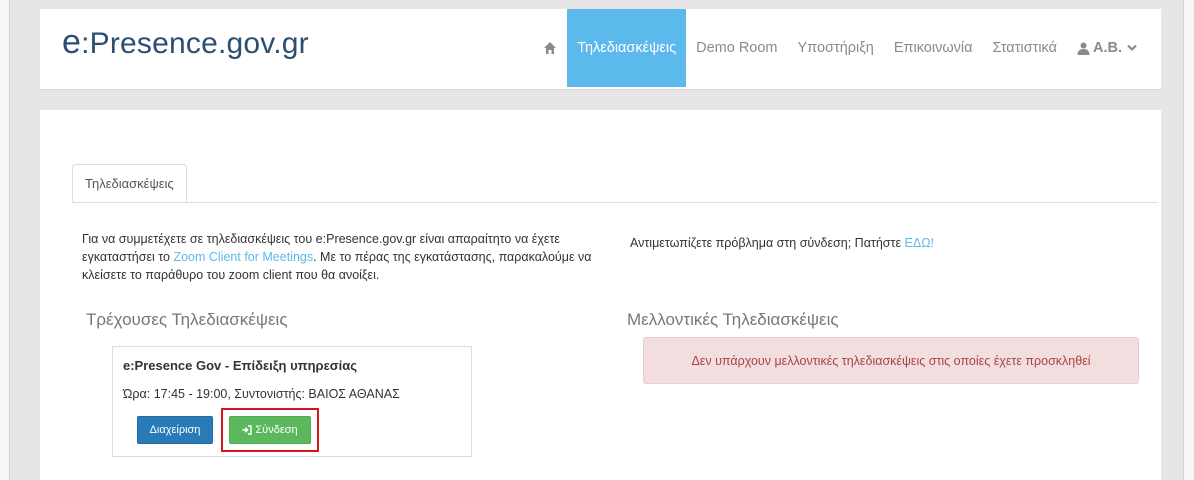 The width and height of the screenshot is (1194, 480). What do you see at coordinates (933, 48) in the screenshot?
I see `nav-item-contact: Επικοινωνία` at bounding box center [933, 48].